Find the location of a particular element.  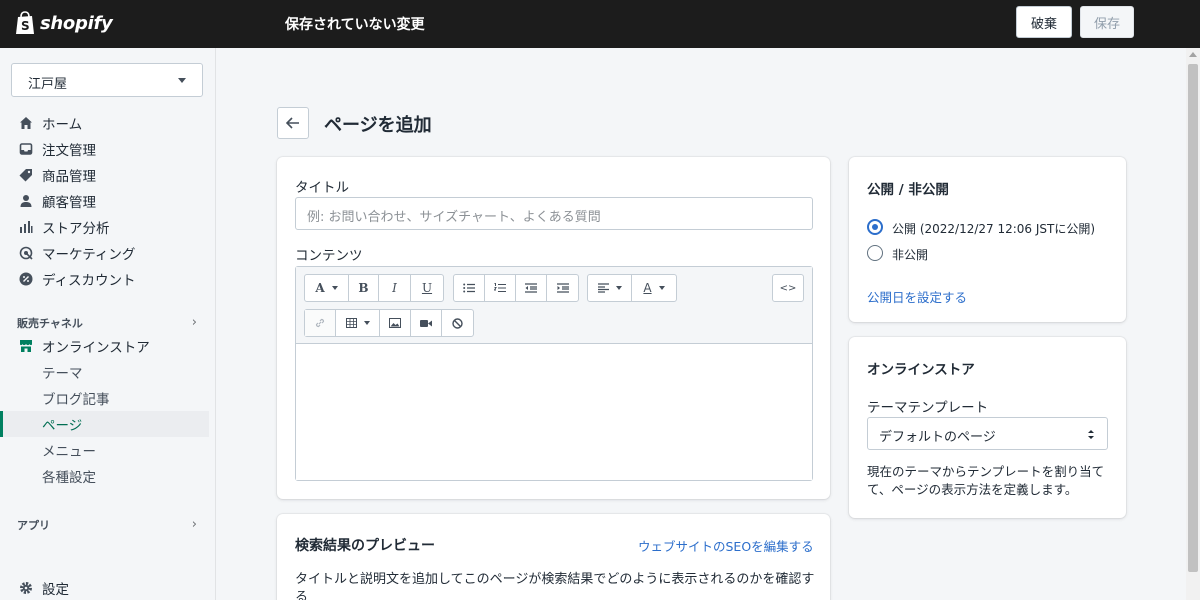

link-button is located at coordinates (320, 323).